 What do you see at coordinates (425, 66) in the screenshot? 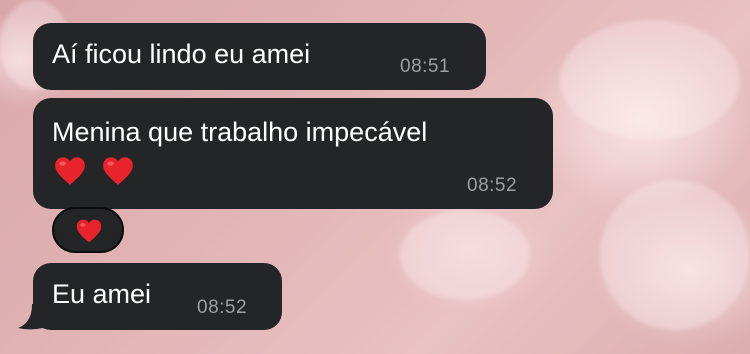
I see `message-timestamp: 08:51` at bounding box center [425, 66].